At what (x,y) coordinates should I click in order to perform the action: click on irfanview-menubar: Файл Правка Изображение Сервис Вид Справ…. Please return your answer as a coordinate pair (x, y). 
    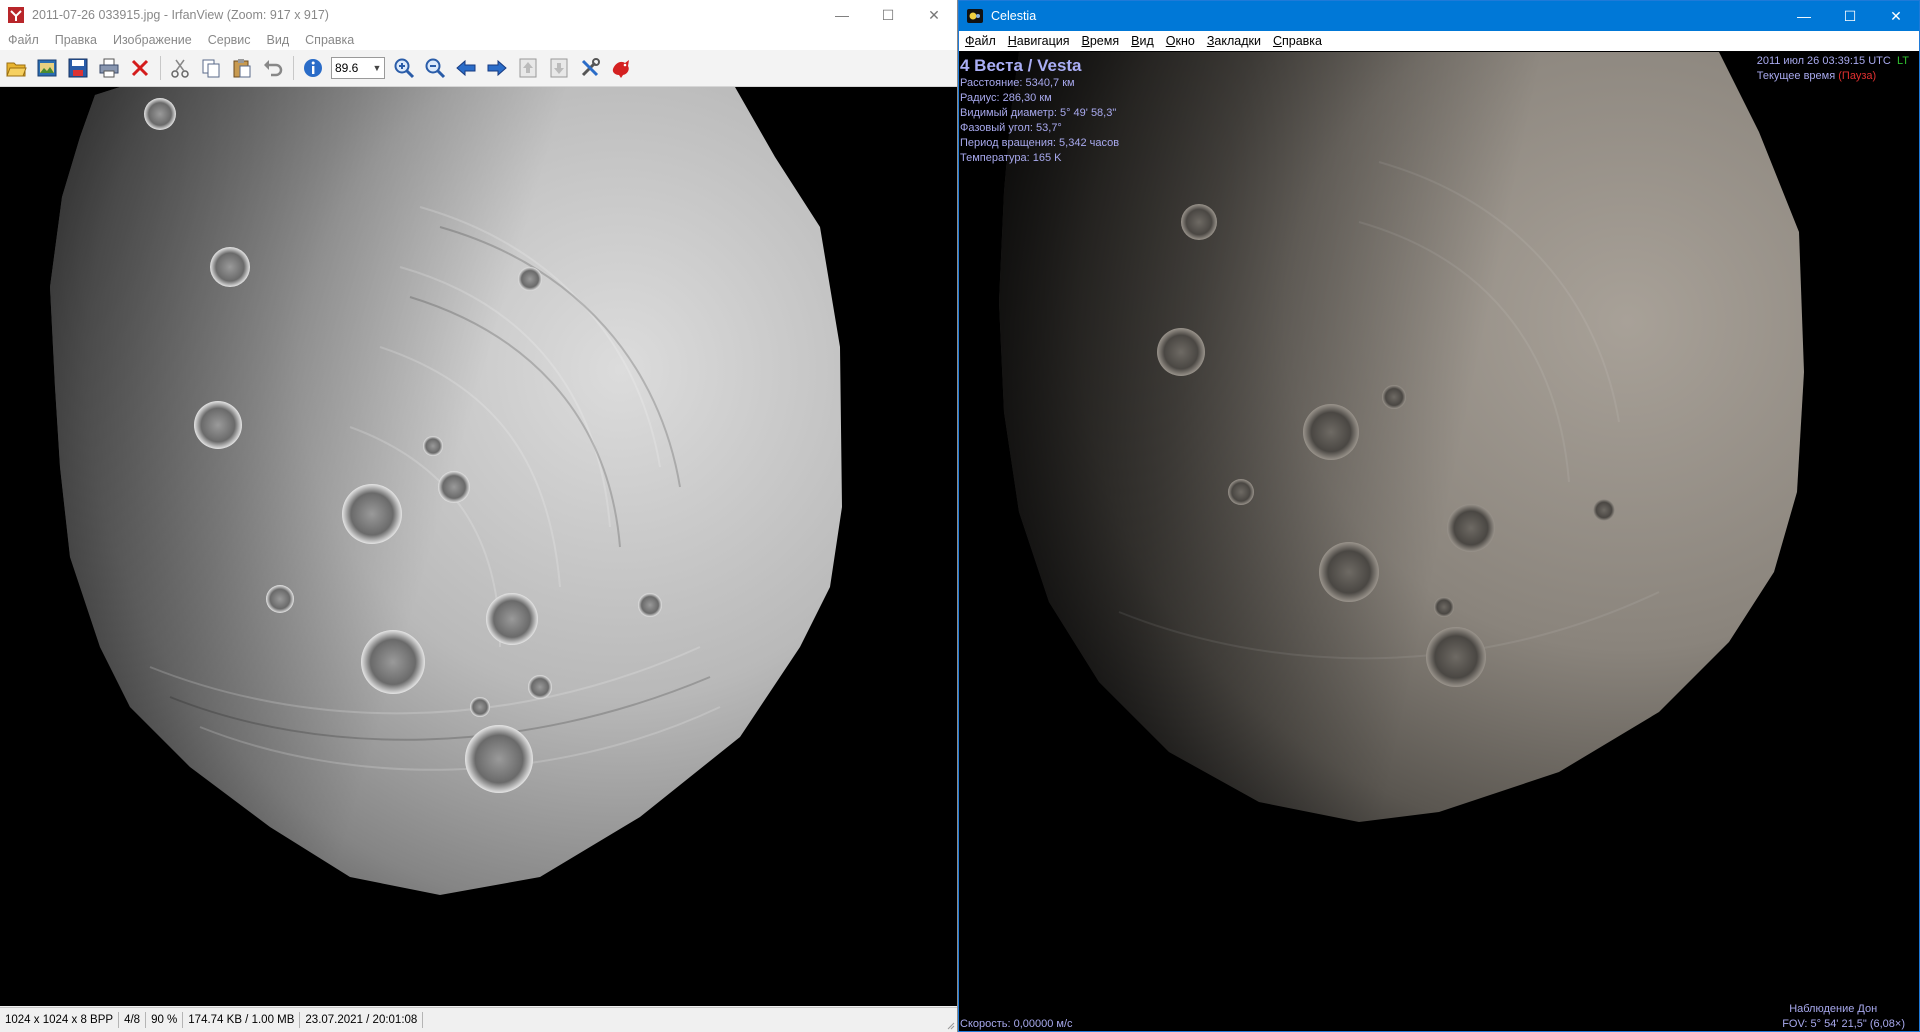
    Looking at the image, I should click on (478, 40).